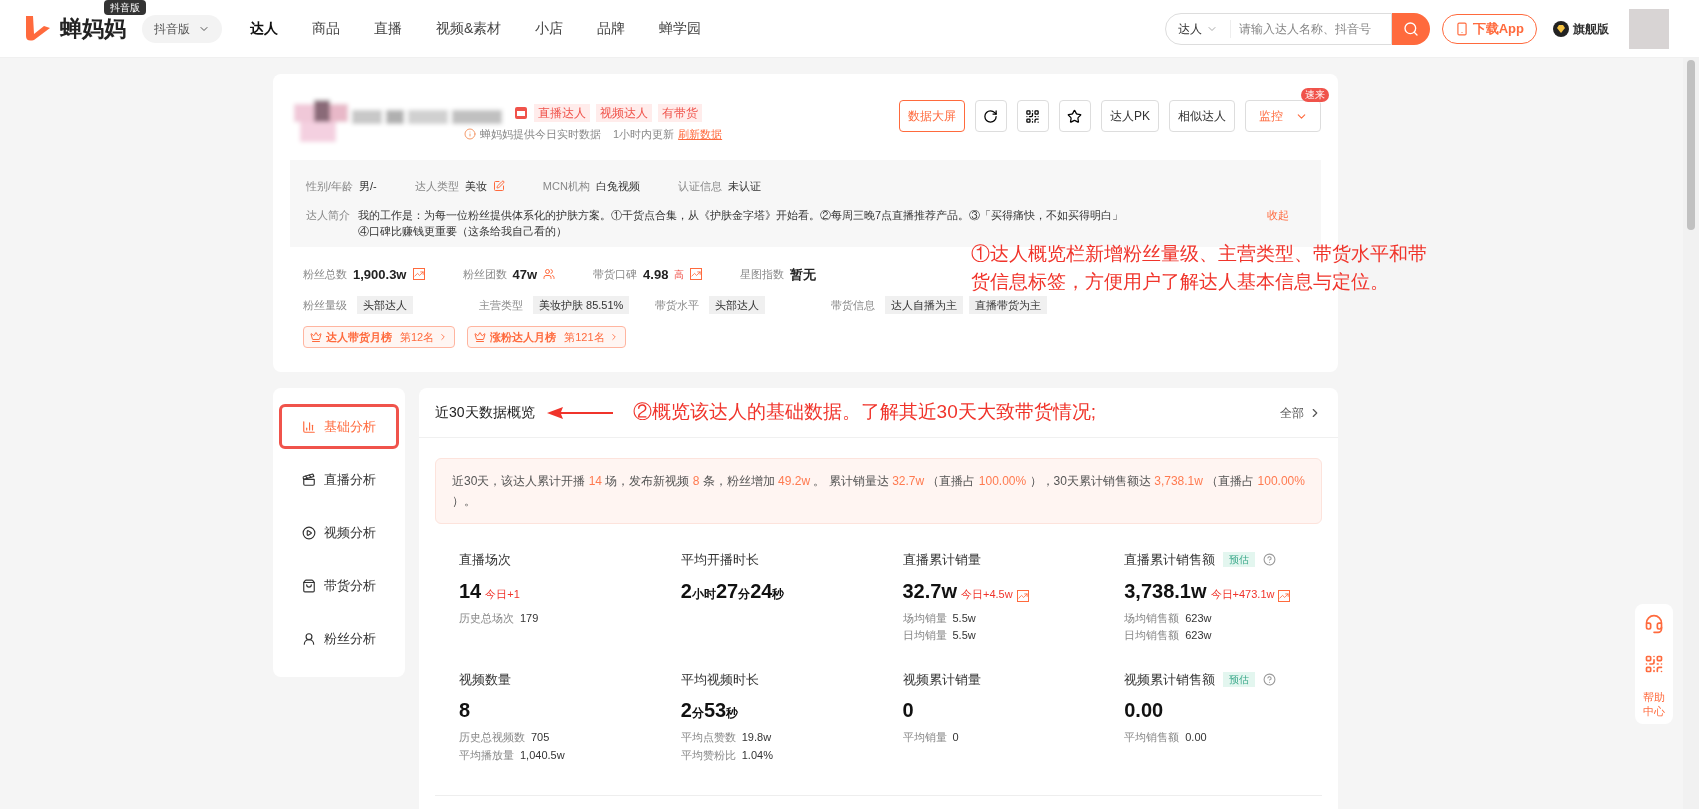 The image size is (1699, 809). Describe the element at coordinates (617, 186) in the screenshot. I see `info-value: 白兔视频` at that location.